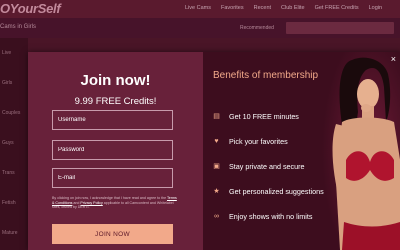  I want to click on nav-login: Login, so click(375, 8).